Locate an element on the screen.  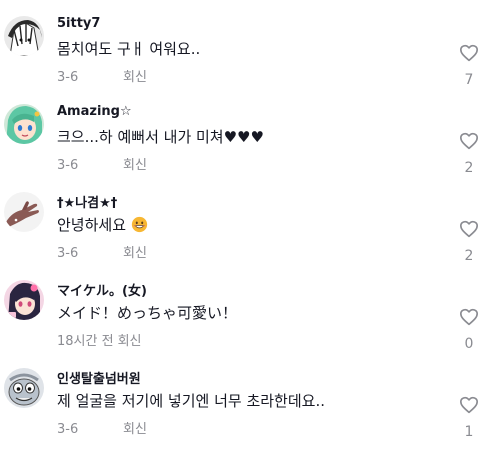
comment-meta: 18시간 전 회신 is located at coordinates (99, 339).